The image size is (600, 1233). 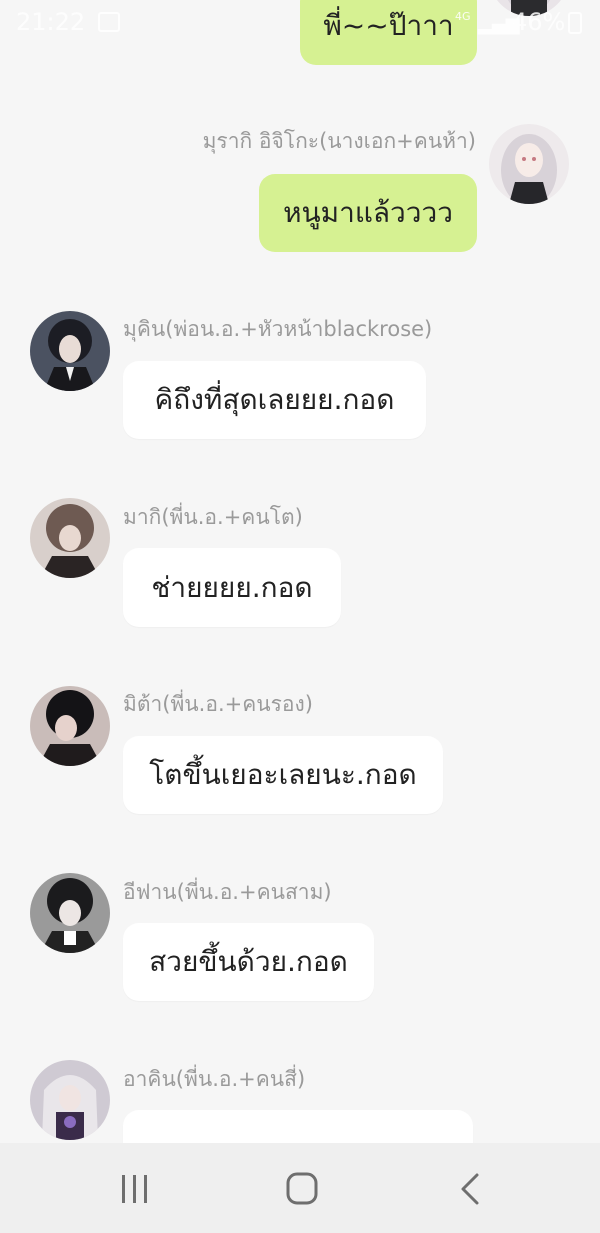 I want to click on message-text: คิถึงที่สุดเลยยย.กอด, so click(x=274, y=399).